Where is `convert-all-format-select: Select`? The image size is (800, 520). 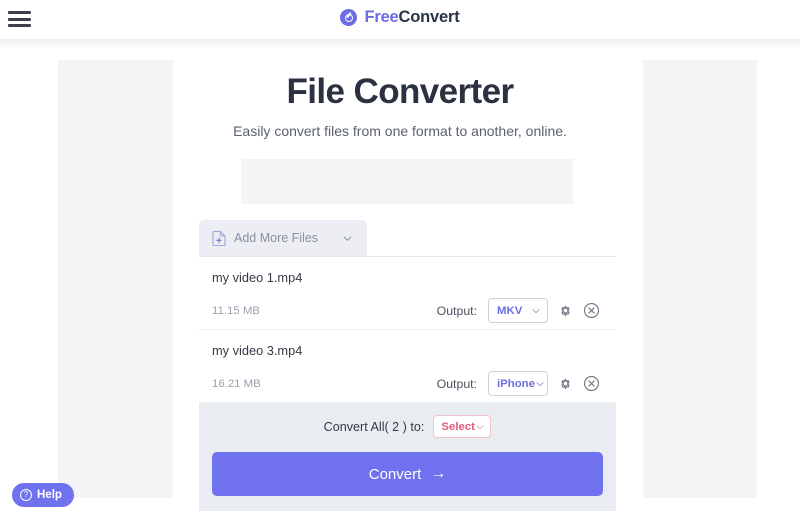
convert-all-format-select: Select is located at coordinates (462, 426).